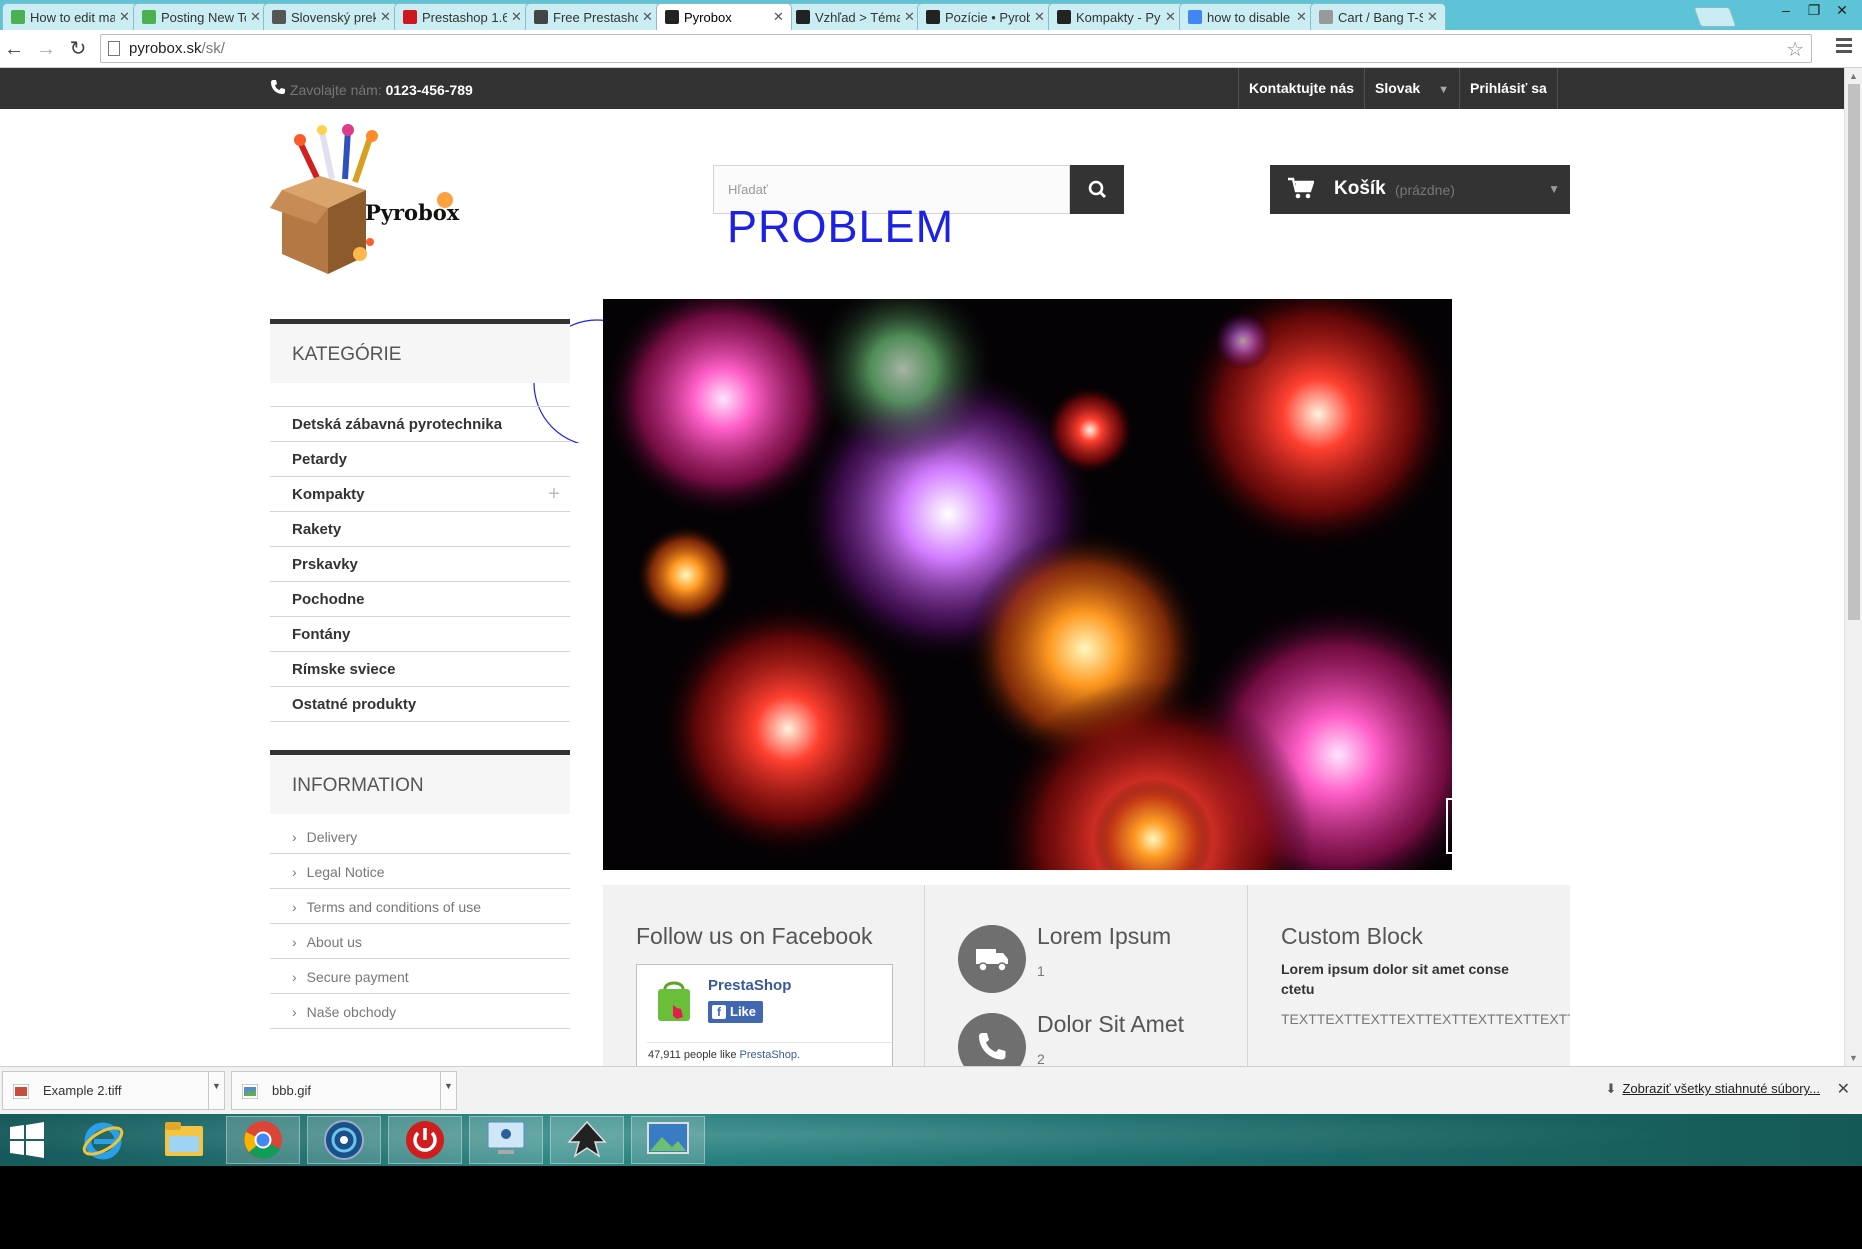  I want to click on prestashop-icon, so click(803, 17).